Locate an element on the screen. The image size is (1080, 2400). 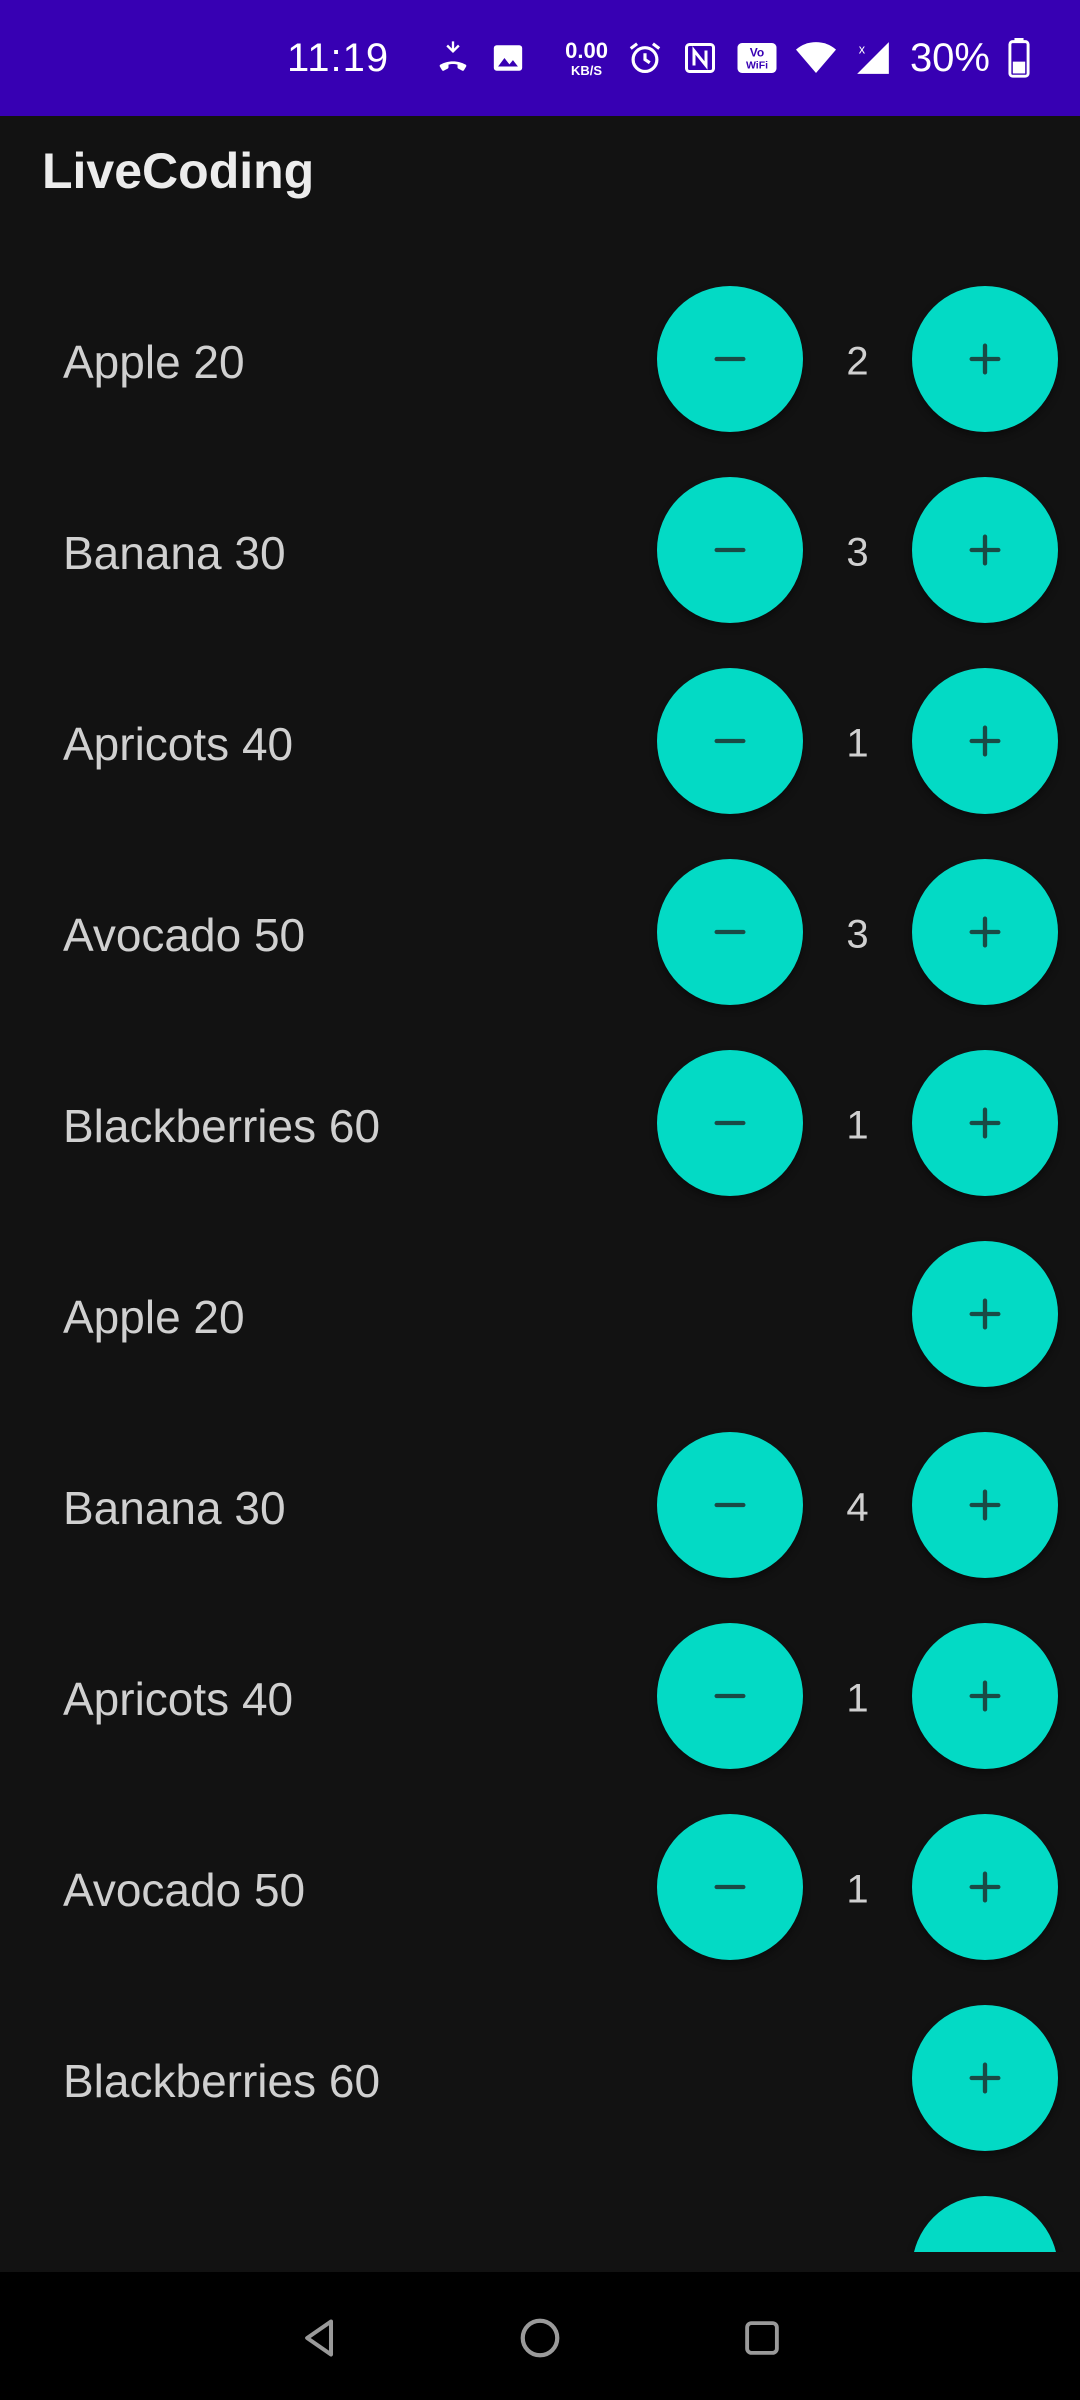
speed-unit: KB/S is located at coordinates (586, 70).